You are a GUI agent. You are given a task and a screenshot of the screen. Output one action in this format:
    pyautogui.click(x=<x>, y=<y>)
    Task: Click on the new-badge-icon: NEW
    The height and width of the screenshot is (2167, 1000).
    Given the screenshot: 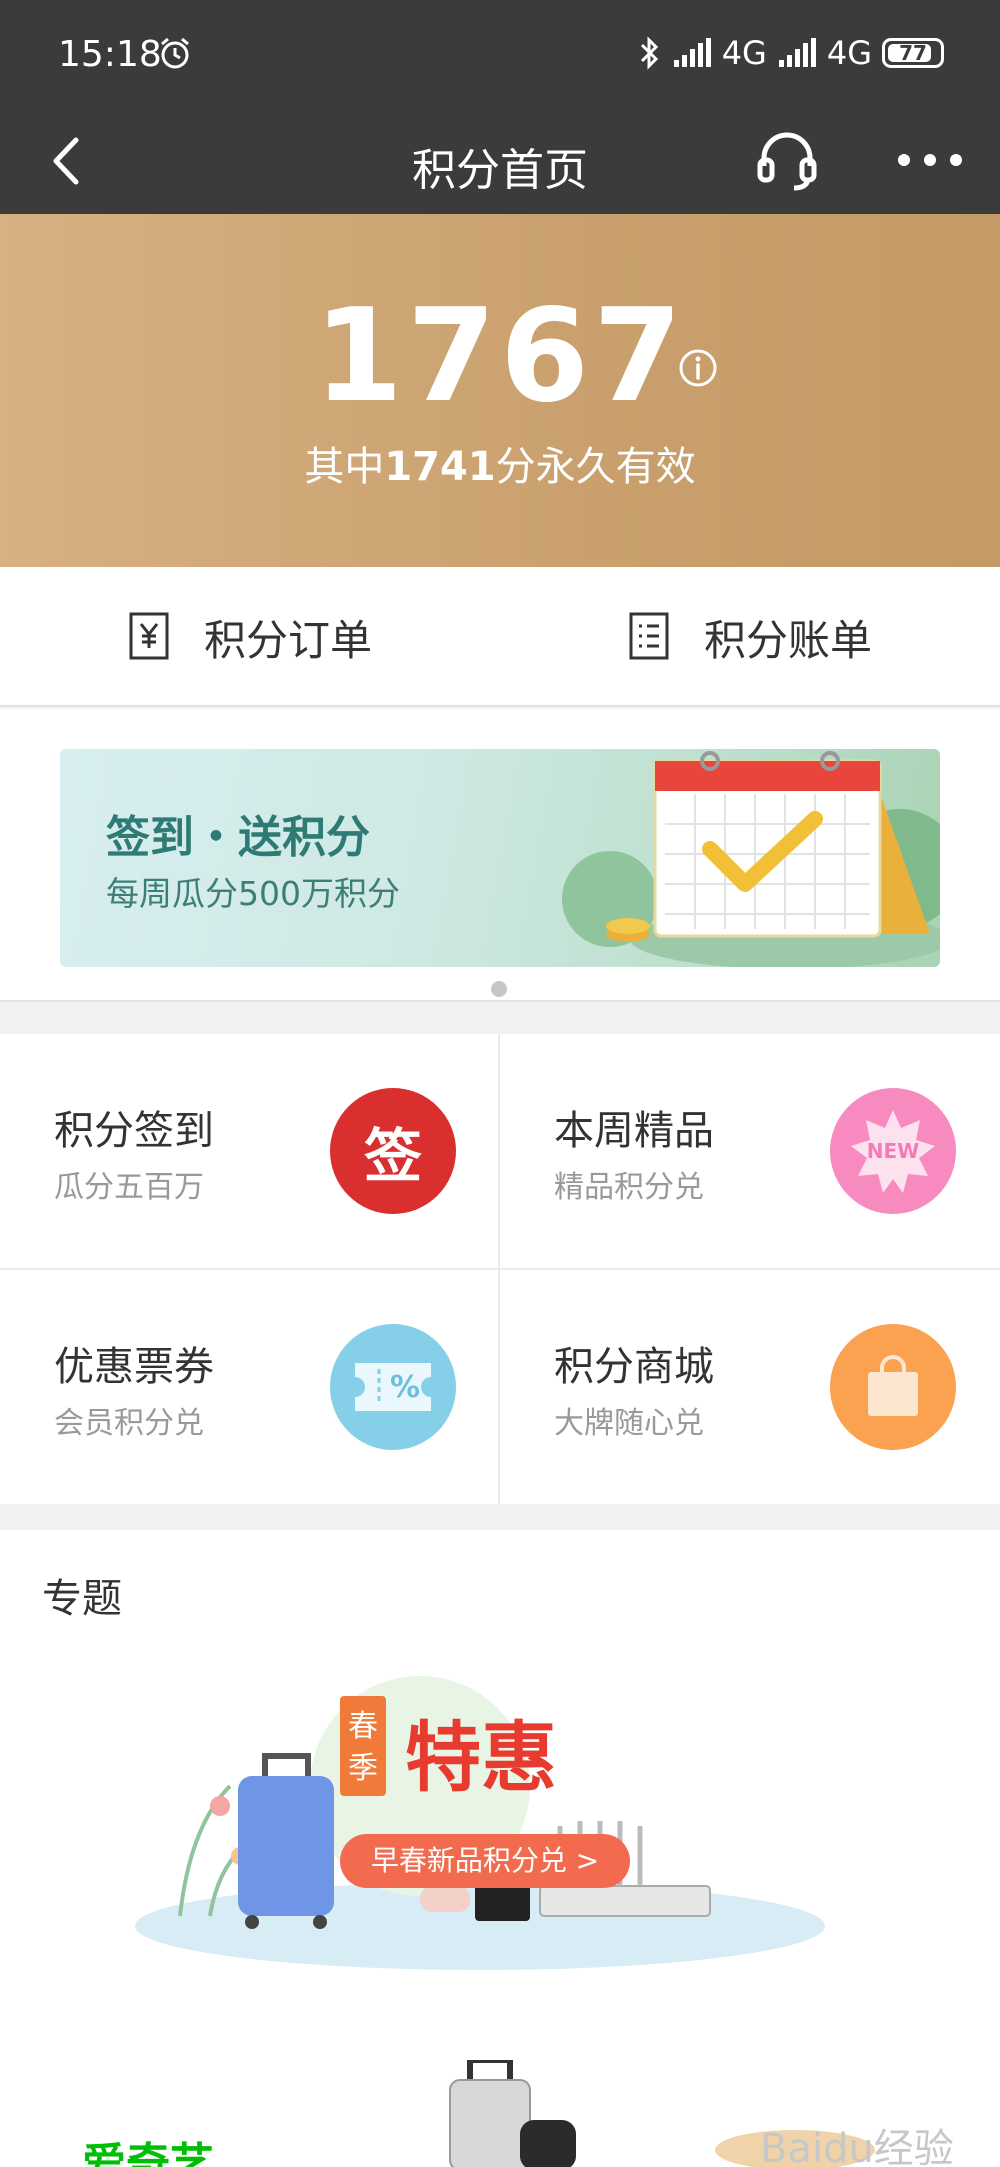 What is the action you would take?
    pyautogui.click(x=893, y=1151)
    